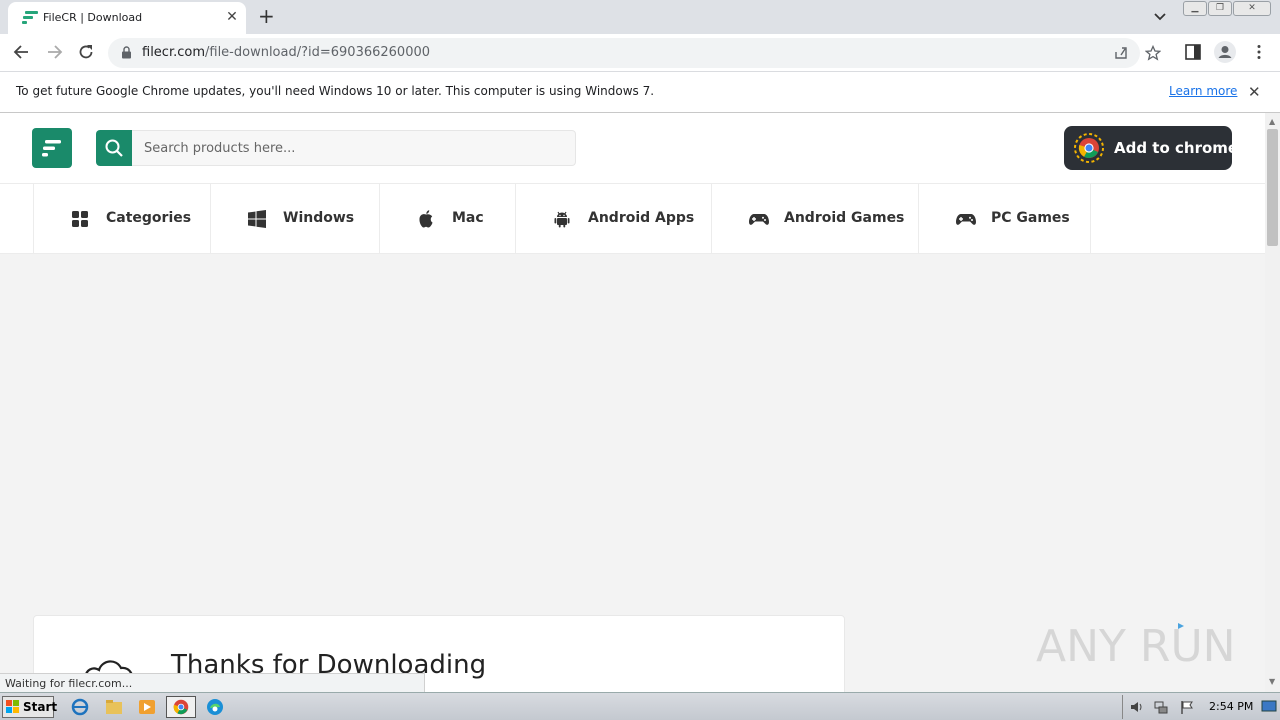 The image size is (1280, 720). I want to click on watermark-text: ANY RUN, so click(1136, 646).